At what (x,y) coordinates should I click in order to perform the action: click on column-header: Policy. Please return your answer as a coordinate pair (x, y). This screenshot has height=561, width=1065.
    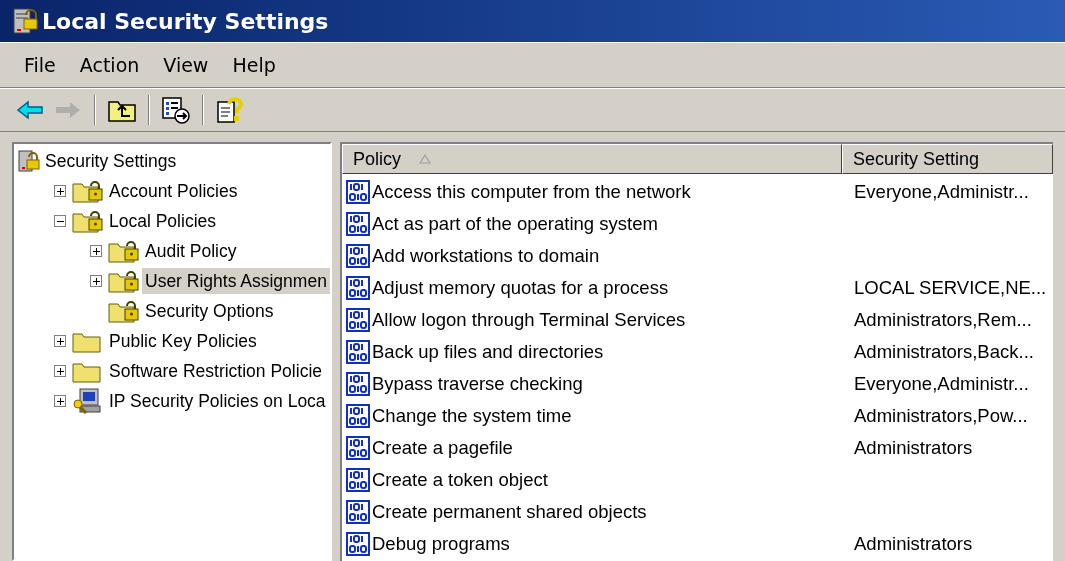
    Looking at the image, I should click on (592, 159).